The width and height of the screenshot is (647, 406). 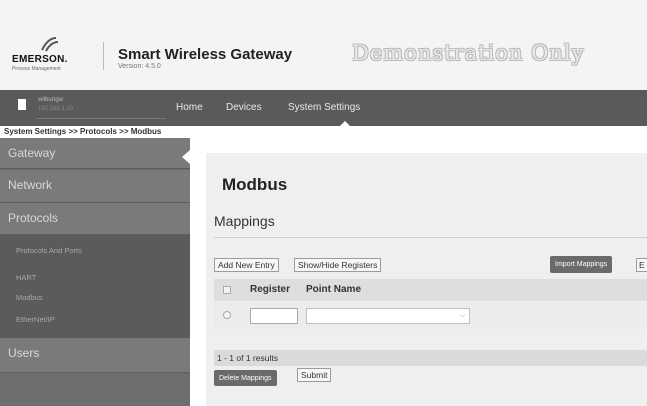 What do you see at coordinates (22, 104) in the screenshot?
I see `device-icon` at bounding box center [22, 104].